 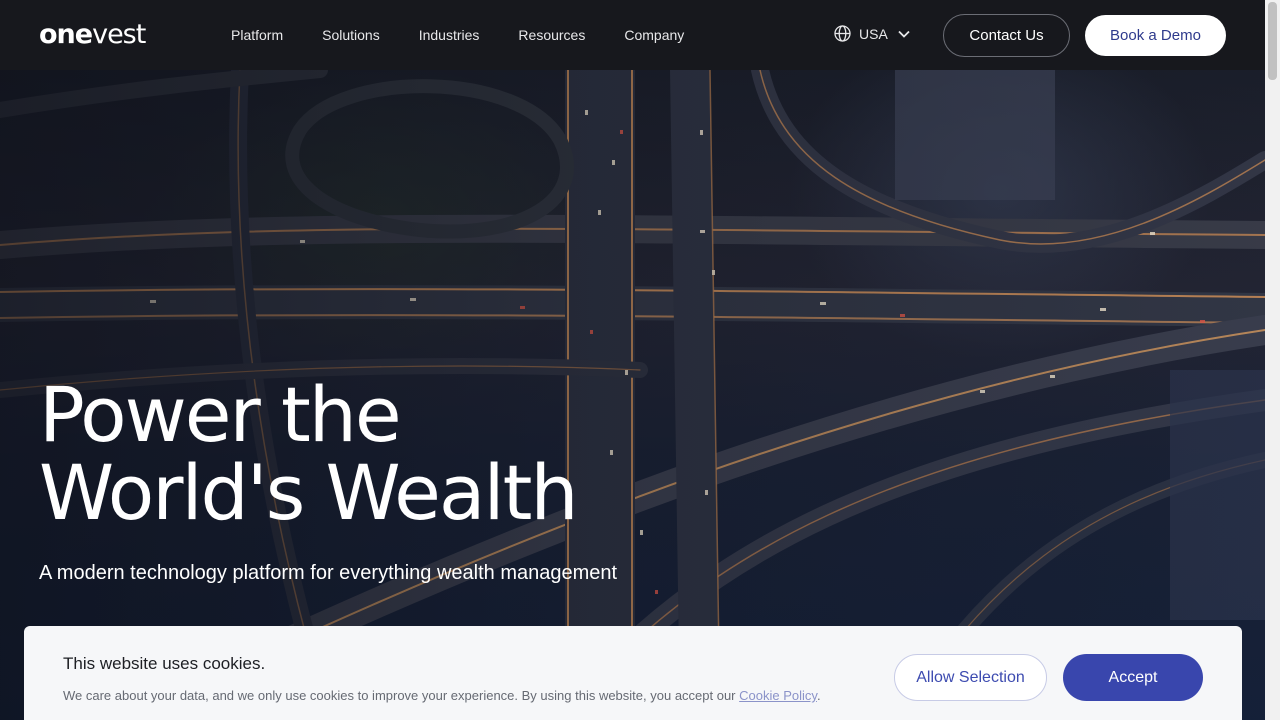 What do you see at coordinates (1133, 677) in the screenshot?
I see `accept-cookies-button: Accept` at bounding box center [1133, 677].